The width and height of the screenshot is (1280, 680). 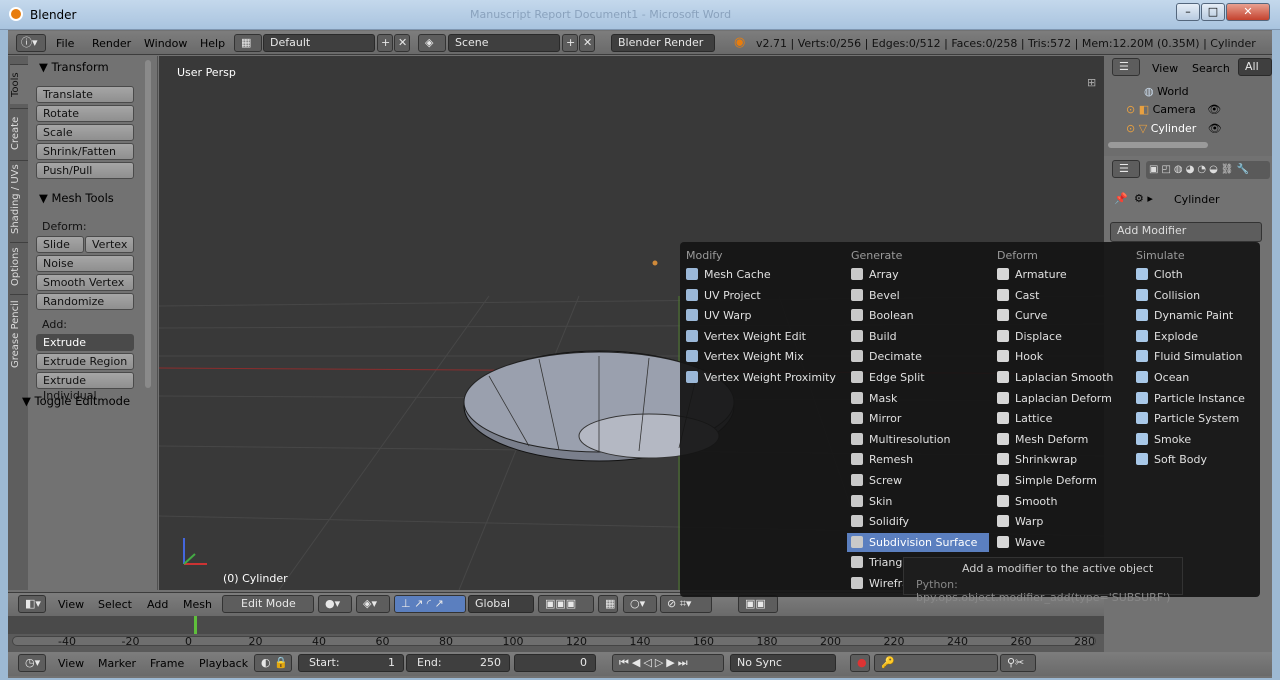 I want to click on menu-render: Render, so click(x=111, y=43).